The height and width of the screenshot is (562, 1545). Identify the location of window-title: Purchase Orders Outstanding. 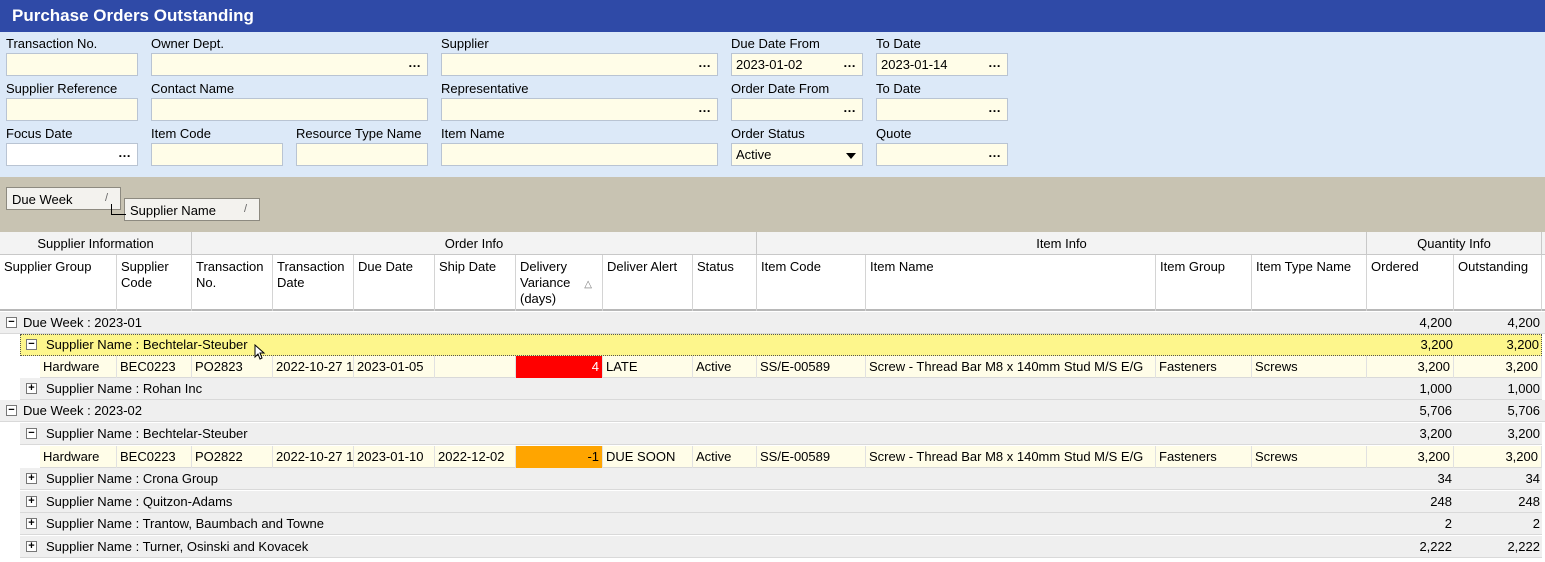
(133, 15).